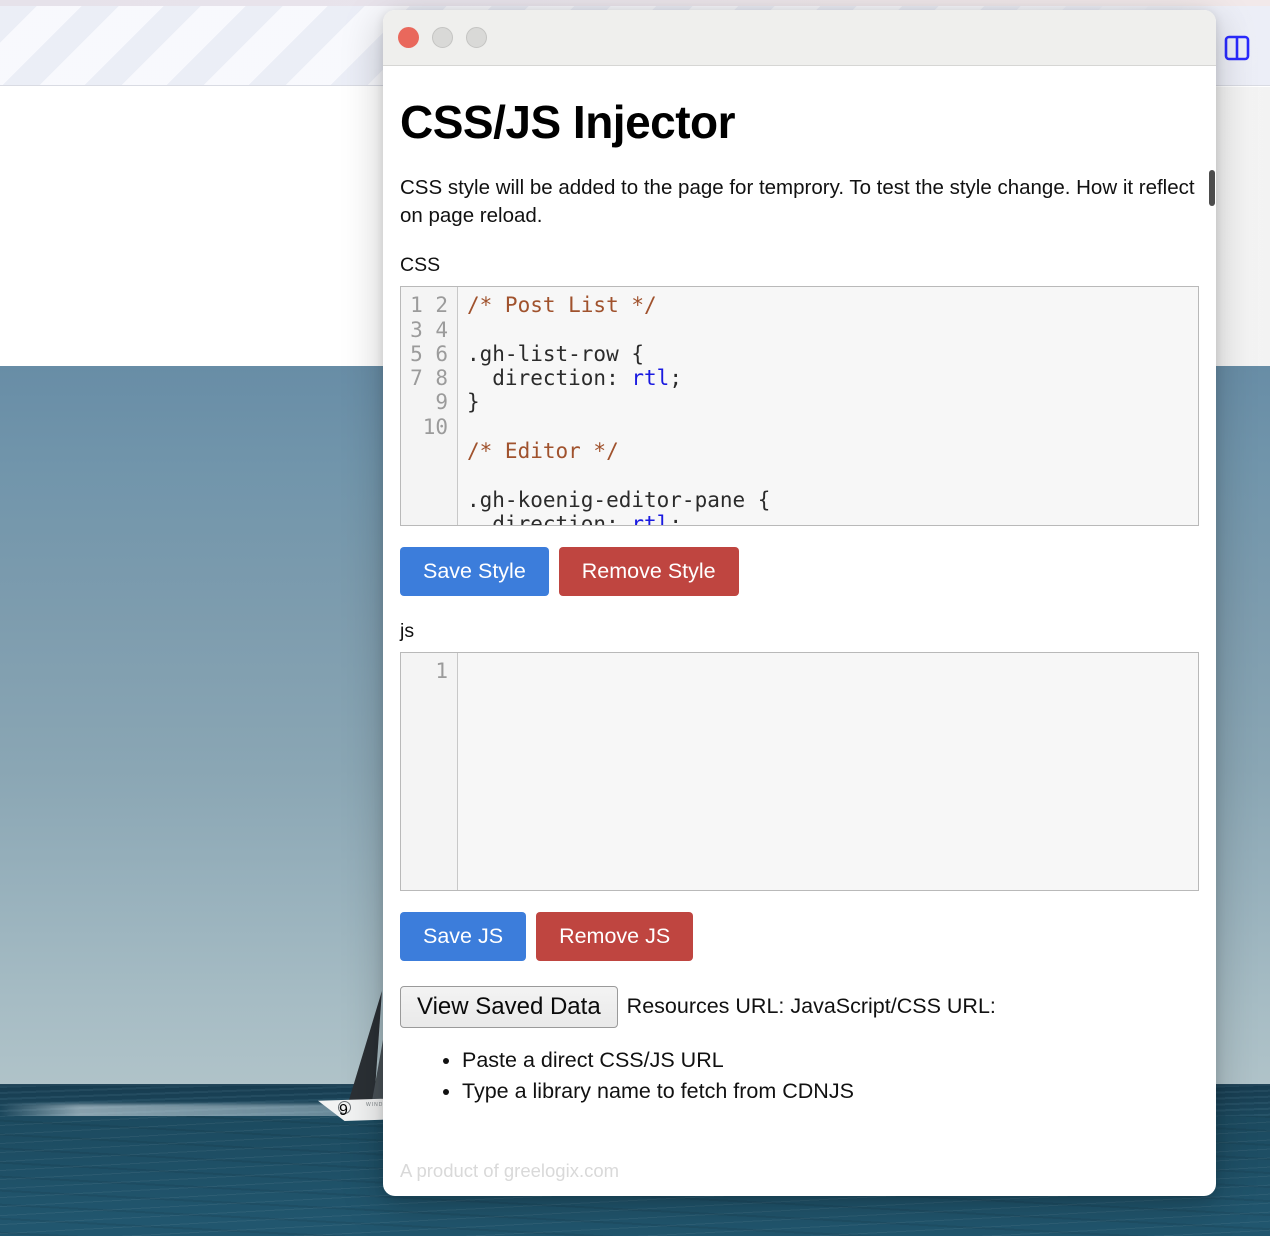 The width and height of the screenshot is (1270, 1236). I want to click on resources-url-label: Resources URL: JavaScript/CSS URL:, so click(811, 1006).